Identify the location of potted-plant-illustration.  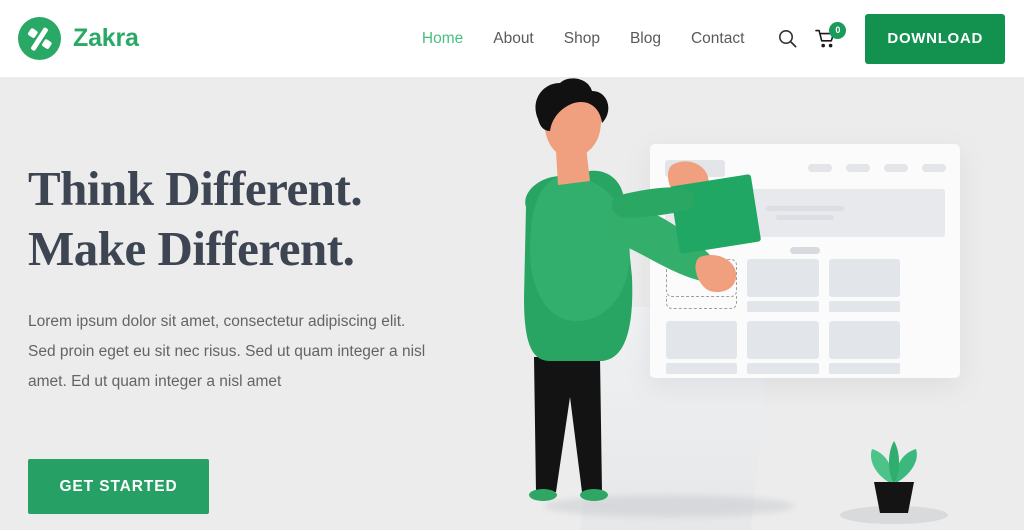
(894, 482).